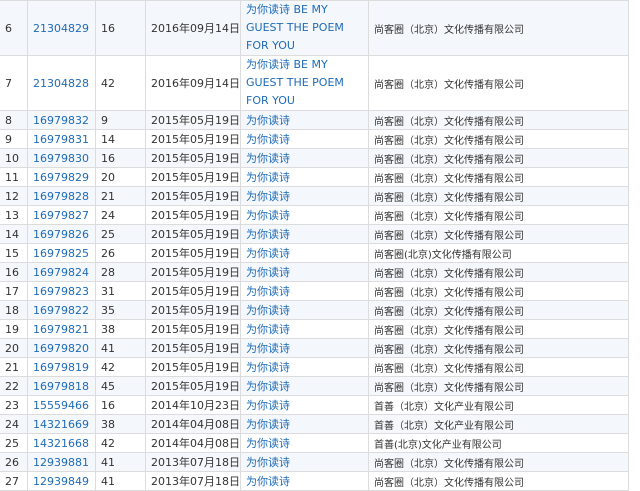 The height and width of the screenshot is (491, 640). Describe the element at coordinates (61, 272) in the screenshot. I see `registration-number-link: 16979824` at that location.